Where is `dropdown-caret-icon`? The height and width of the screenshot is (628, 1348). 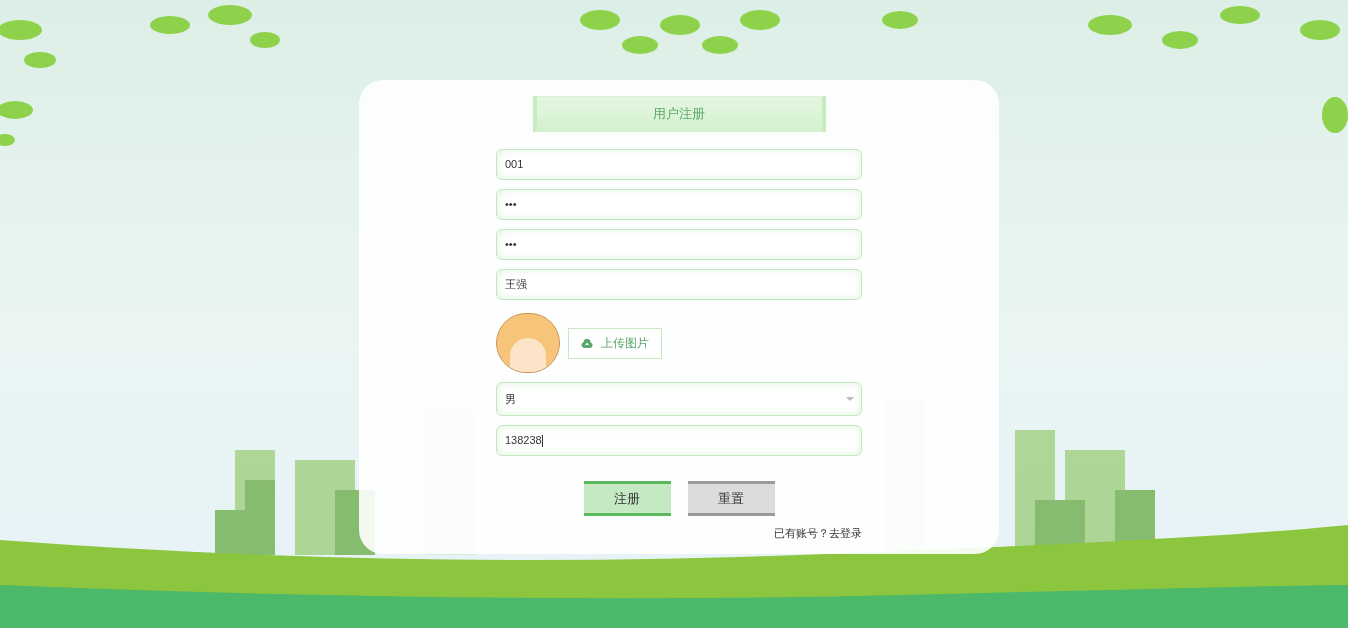 dropdown-caret-icon is located at coordinates (850, 399).